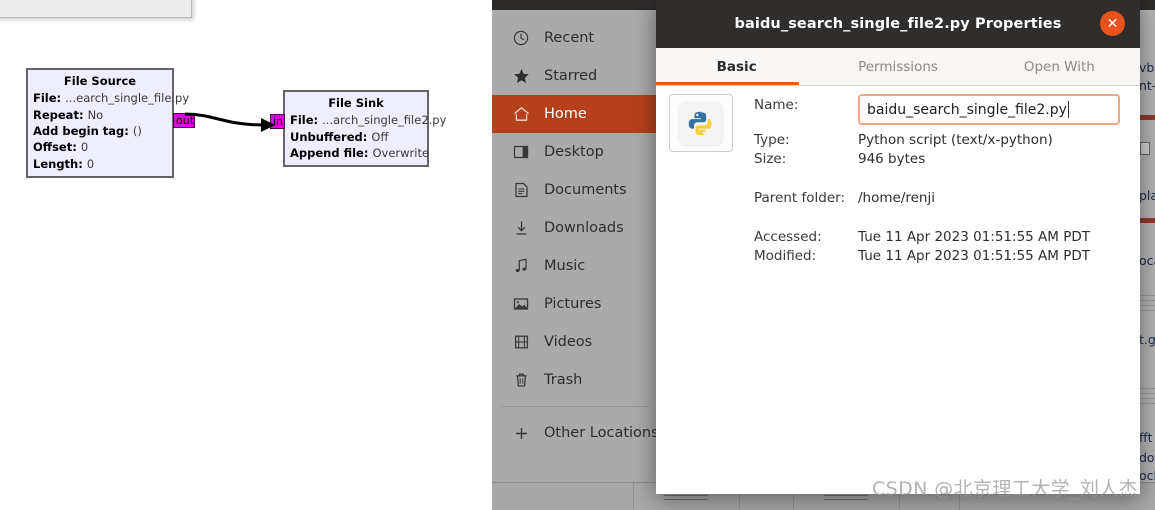 The width and height of the screenshot is (1155, 510). I want to click on sidebar-item-recent: Recent, so click(575, 38).